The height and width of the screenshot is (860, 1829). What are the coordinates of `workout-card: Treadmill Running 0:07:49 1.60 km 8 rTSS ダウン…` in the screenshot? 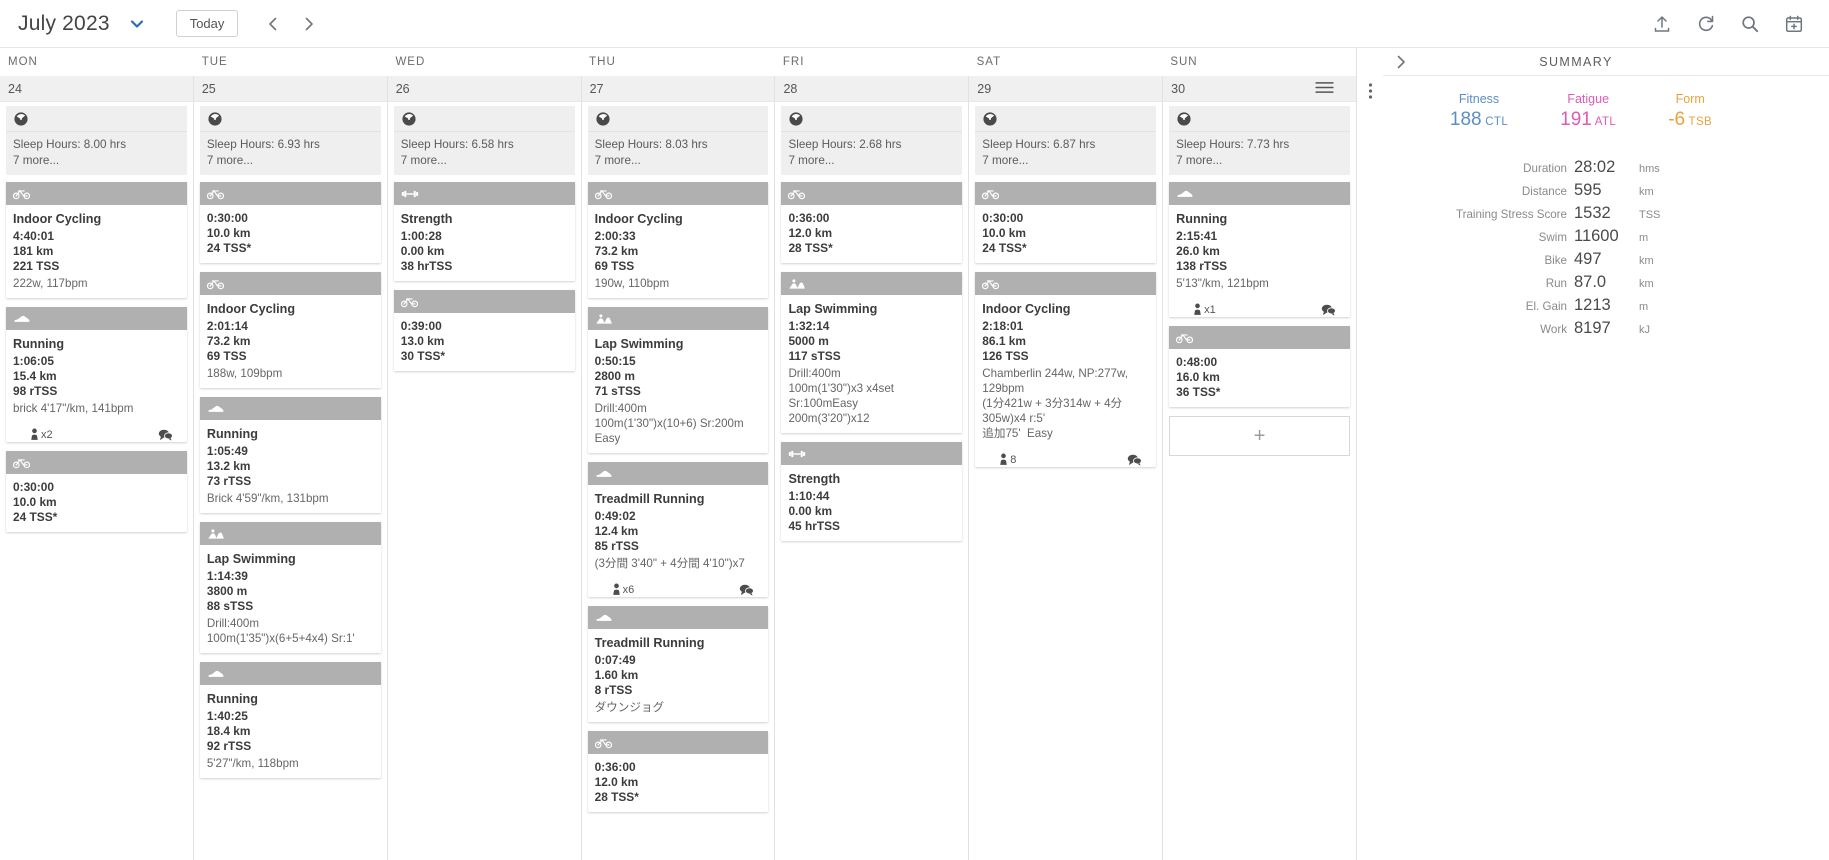 It's located at (678, 664).